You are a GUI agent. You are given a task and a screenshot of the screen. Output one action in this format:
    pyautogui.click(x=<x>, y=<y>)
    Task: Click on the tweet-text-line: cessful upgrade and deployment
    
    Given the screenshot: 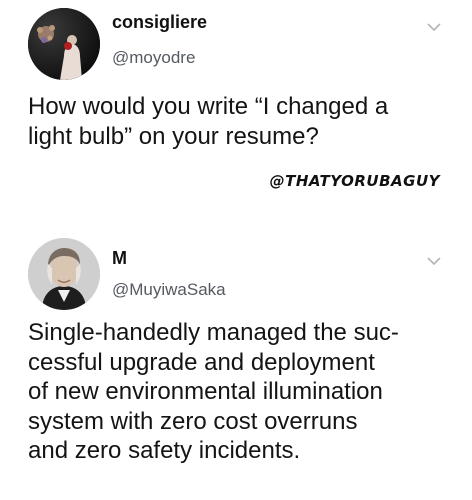 What is the action you would take?
    pyautogui.click(x=201, y=362)
    